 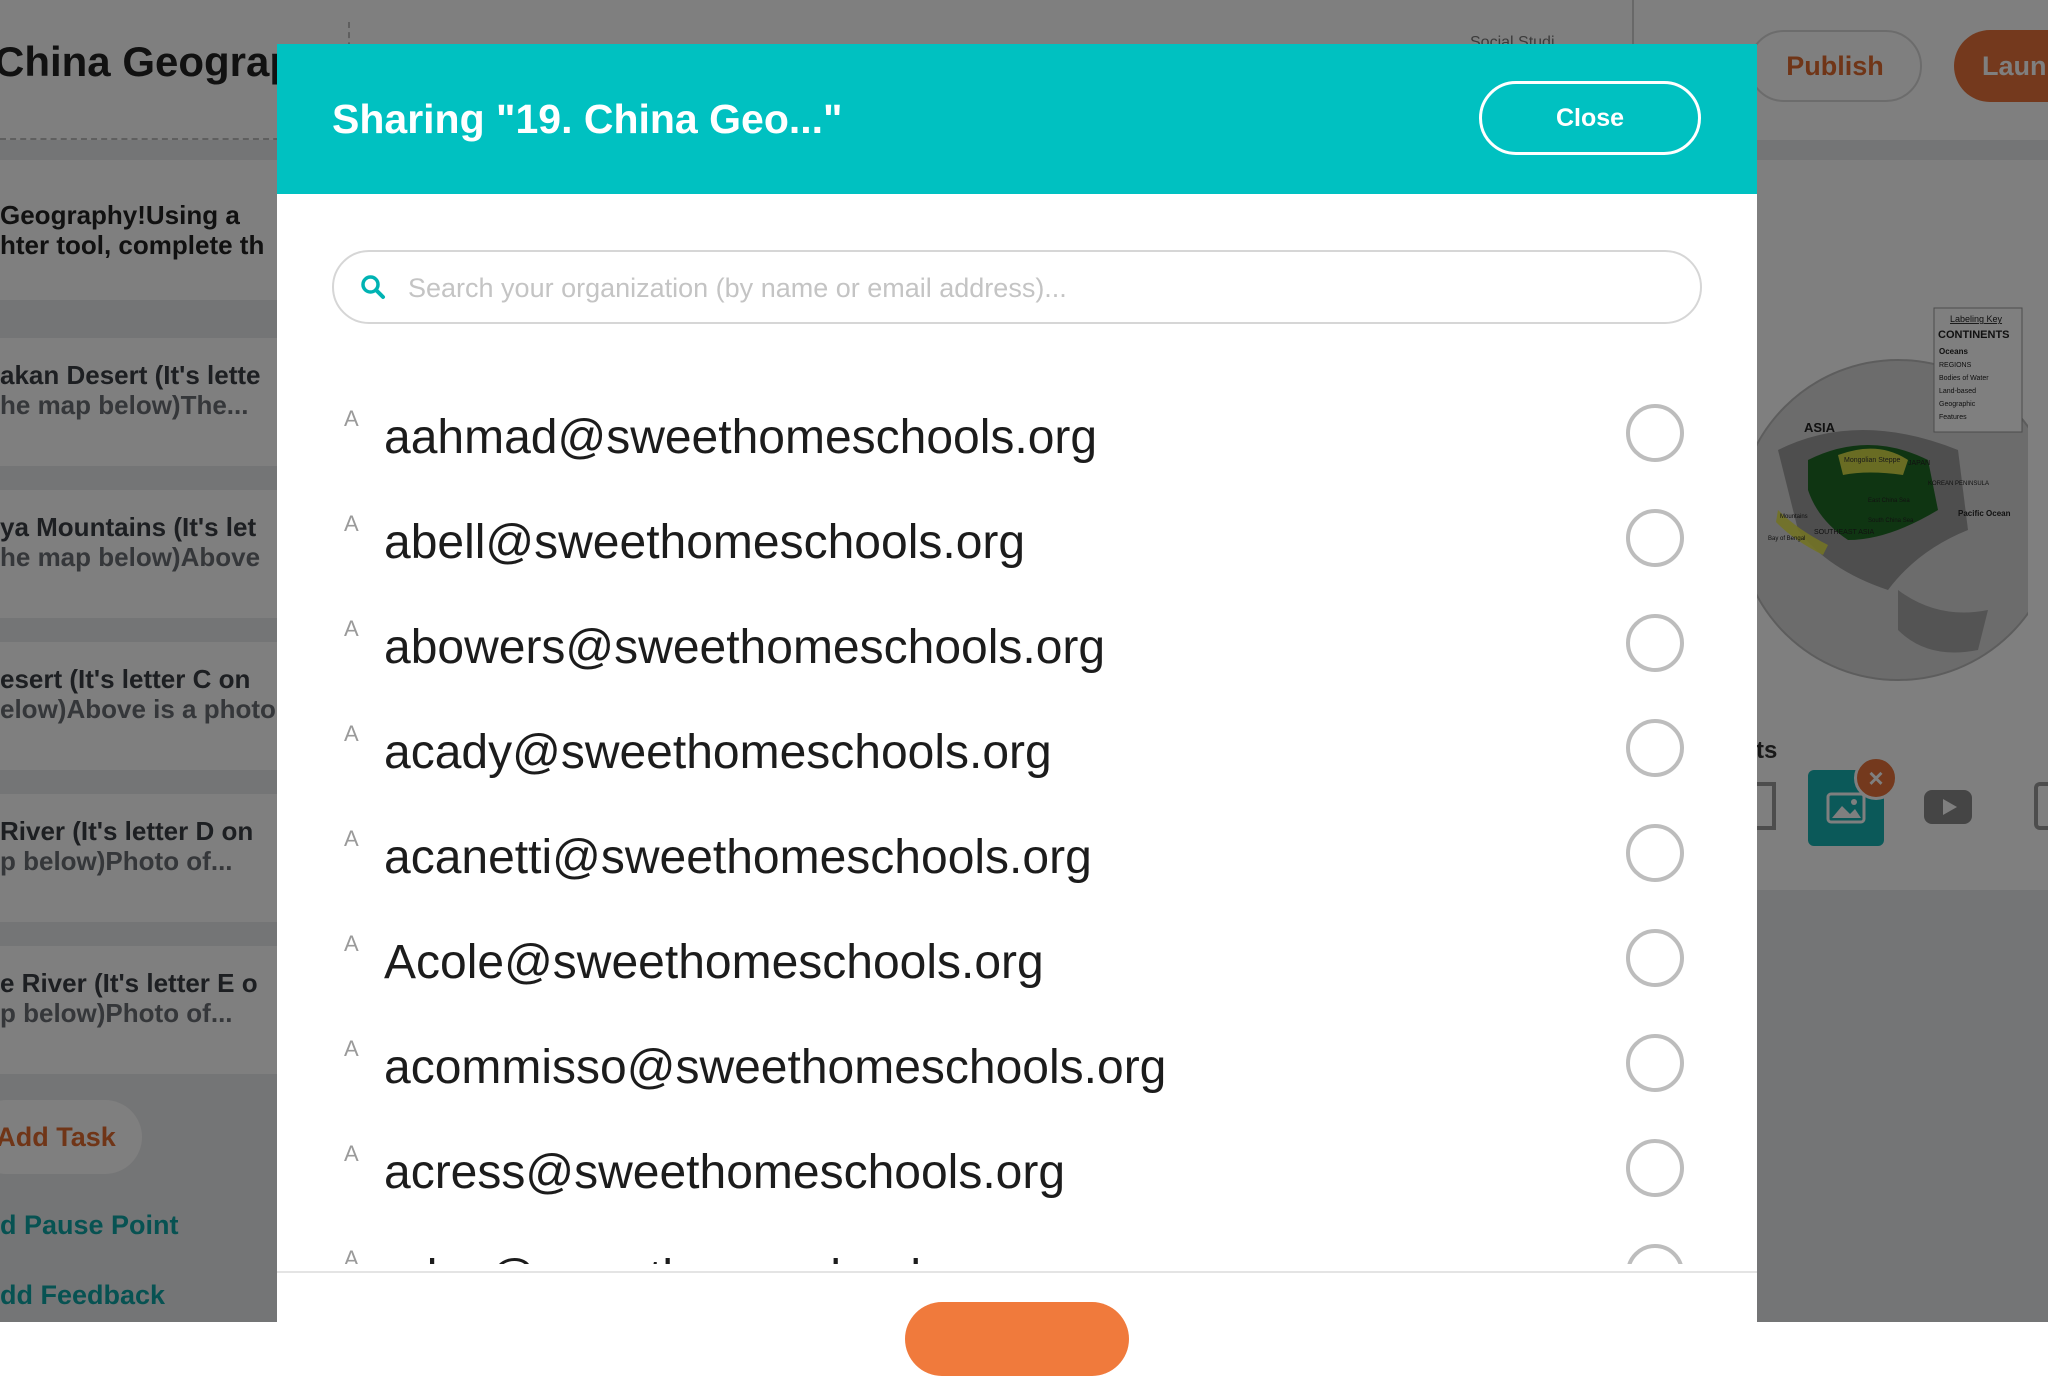 I want to click on user-email: acommisso@sweethomeschools.org, so click(x=775, y=1067).